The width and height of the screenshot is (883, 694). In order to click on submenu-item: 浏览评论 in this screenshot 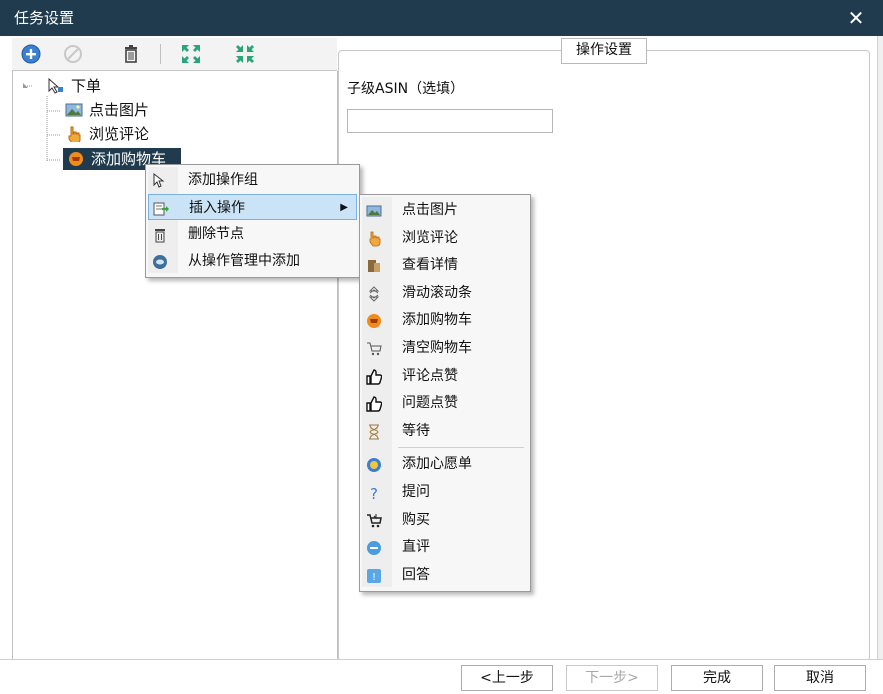, I will do `click(445, 238)`.